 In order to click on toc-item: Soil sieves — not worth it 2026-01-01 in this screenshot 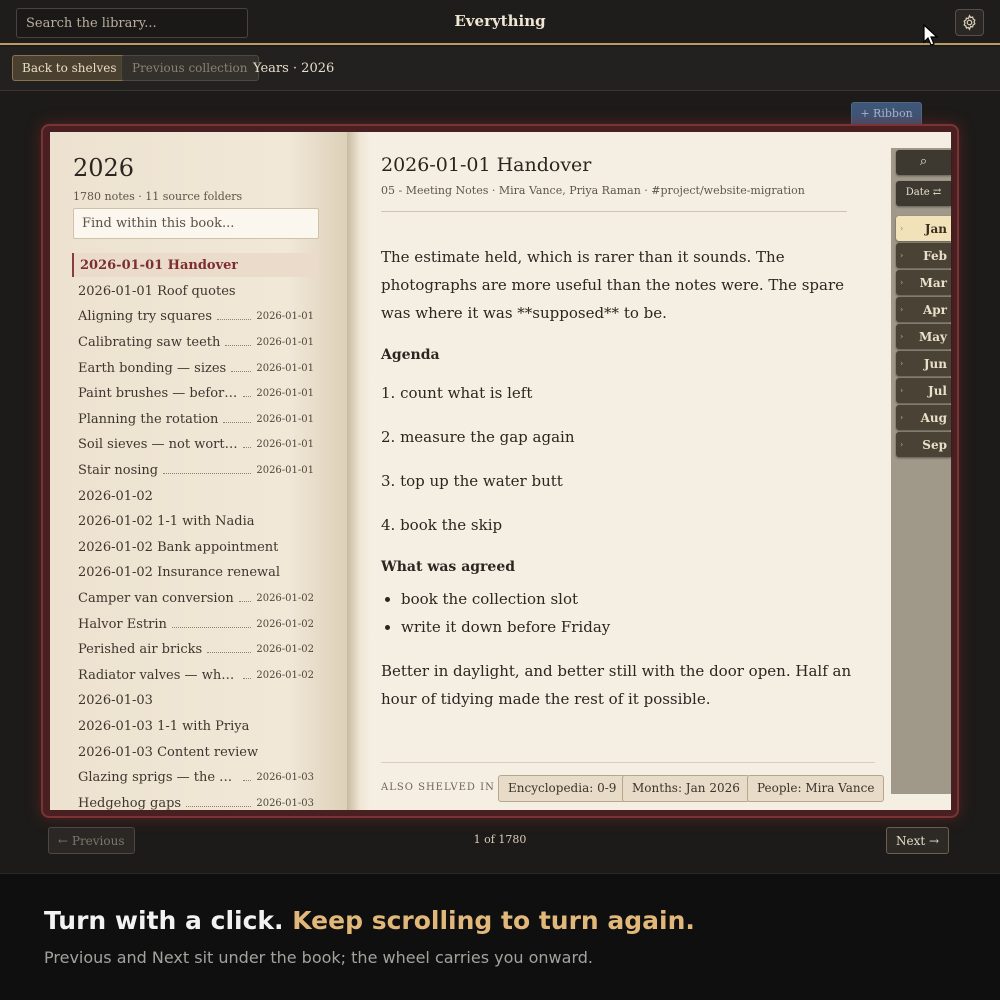, I will do `click(195, 445)`.